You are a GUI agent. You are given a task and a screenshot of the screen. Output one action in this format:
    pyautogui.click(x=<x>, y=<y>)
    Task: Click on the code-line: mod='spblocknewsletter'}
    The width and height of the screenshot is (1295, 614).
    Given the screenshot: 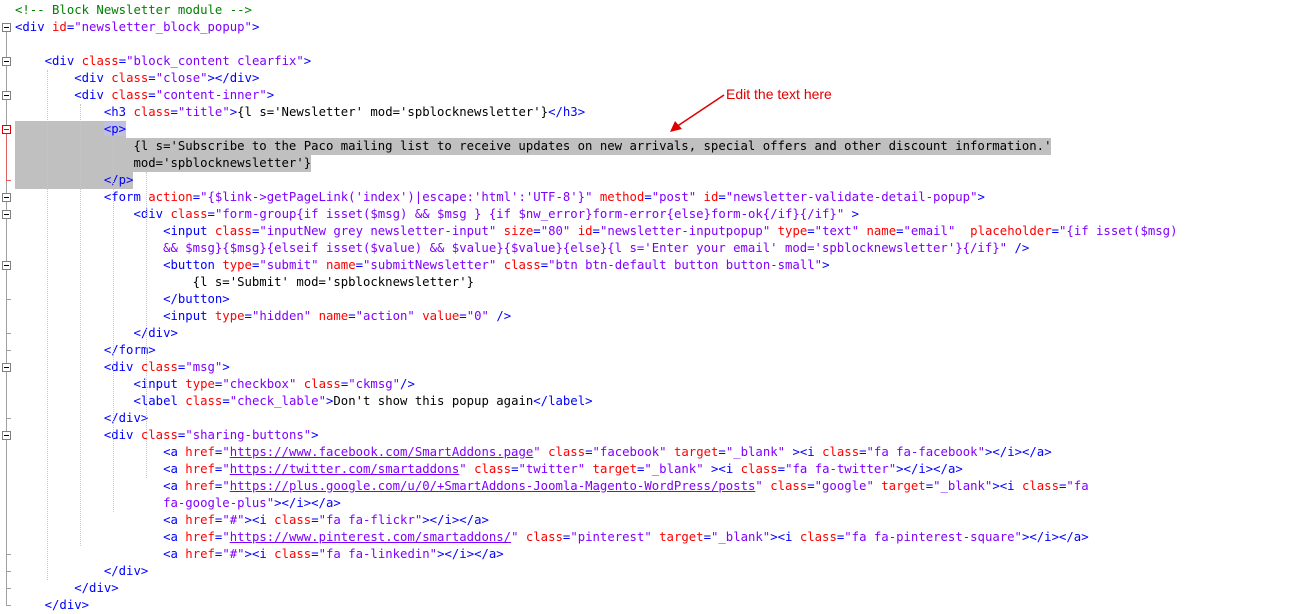 What is the action you would take?
    pyautogui.click(x=163, y=163)
    